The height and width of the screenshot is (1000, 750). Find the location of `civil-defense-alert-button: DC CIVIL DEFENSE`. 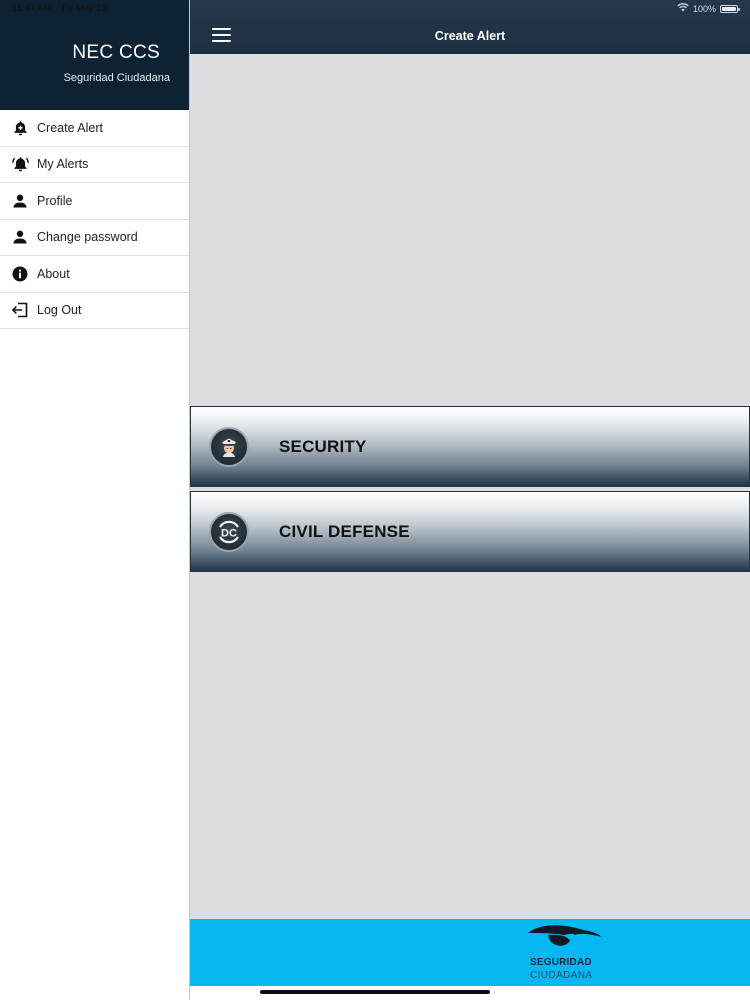

civil-defense-alert-button: DC CIVIL DEFENSE is located at coordinates (470, 531).